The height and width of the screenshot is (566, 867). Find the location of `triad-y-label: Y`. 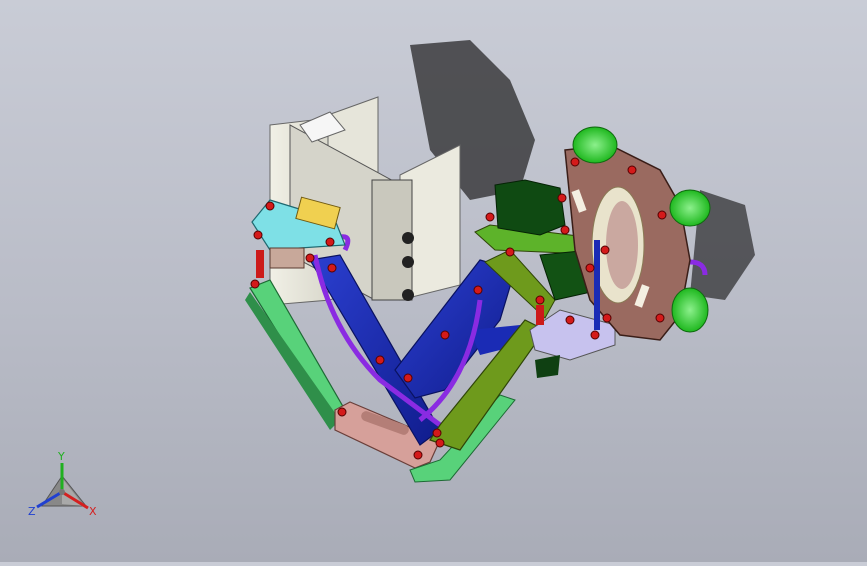

triad-y-label: Y is located at coordinates (61, 456).